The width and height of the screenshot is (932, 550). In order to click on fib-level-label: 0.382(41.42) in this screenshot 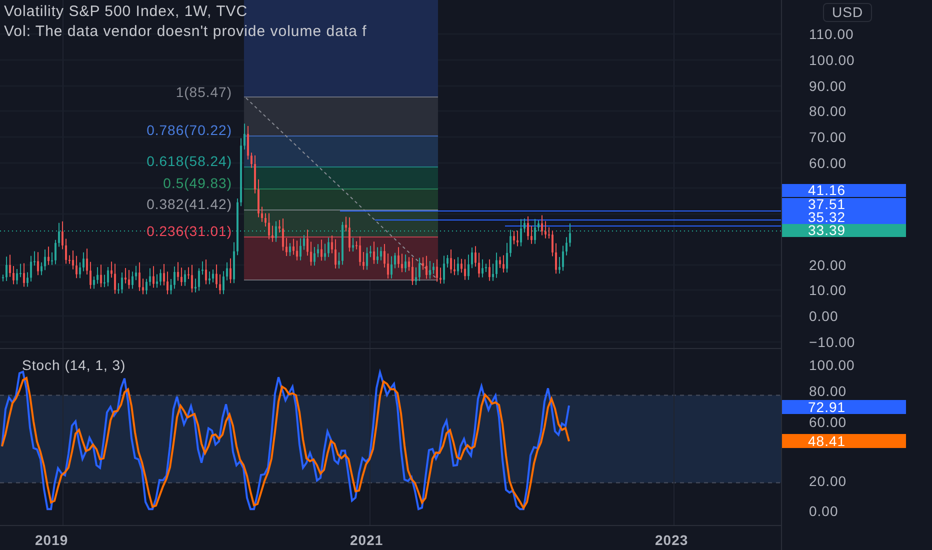, I will do `click(189, 204)`.